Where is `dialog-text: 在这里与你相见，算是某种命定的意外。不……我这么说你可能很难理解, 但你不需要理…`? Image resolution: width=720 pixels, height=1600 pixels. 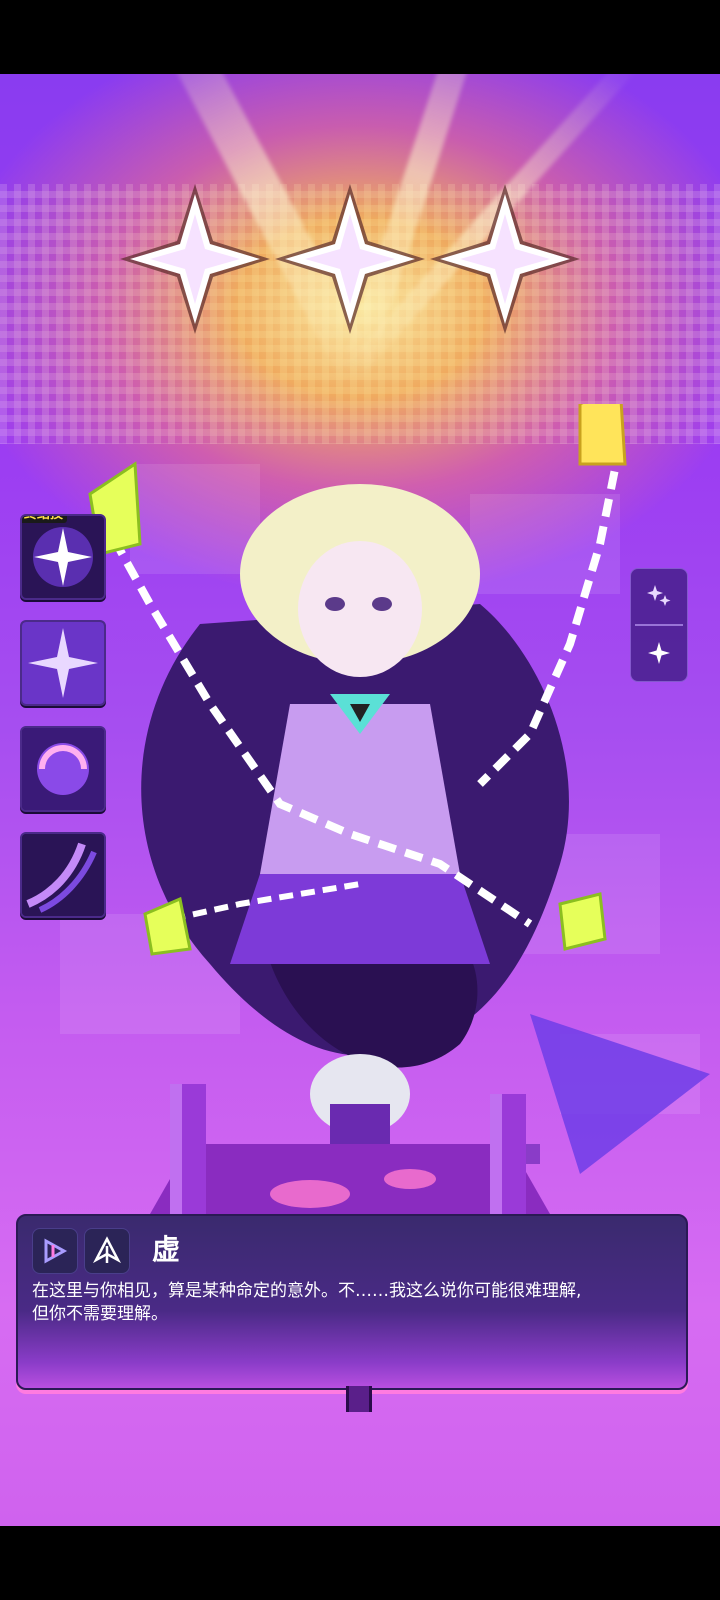
dialog-text: 在这里与你相见，算是某种命定的意外。不……我这么说你可能很难理解, 但你不需要理… is located at coordinates (352, 1303).